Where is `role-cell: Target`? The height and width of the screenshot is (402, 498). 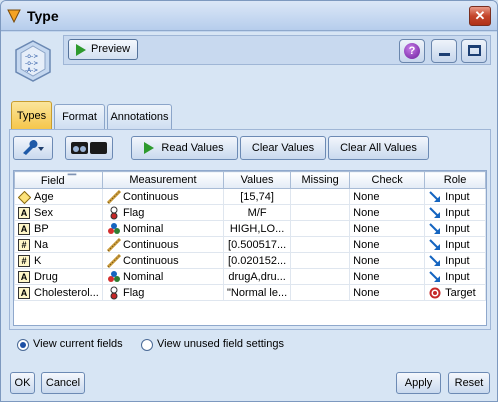
role-cell: Target is located at coordinates (455, 292).